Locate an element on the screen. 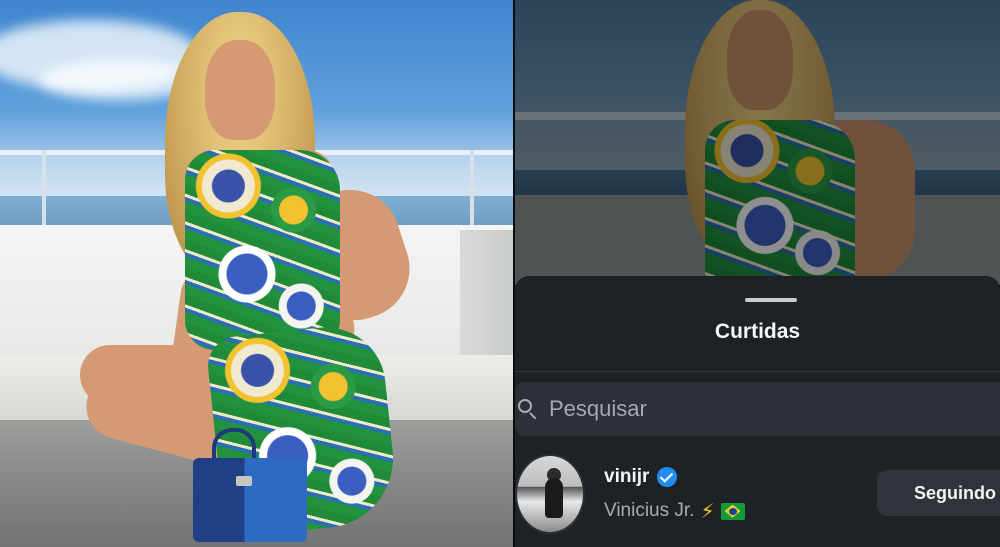 This screenshot has width=1000, height=547. avatar is located at coordinates (550, 494).